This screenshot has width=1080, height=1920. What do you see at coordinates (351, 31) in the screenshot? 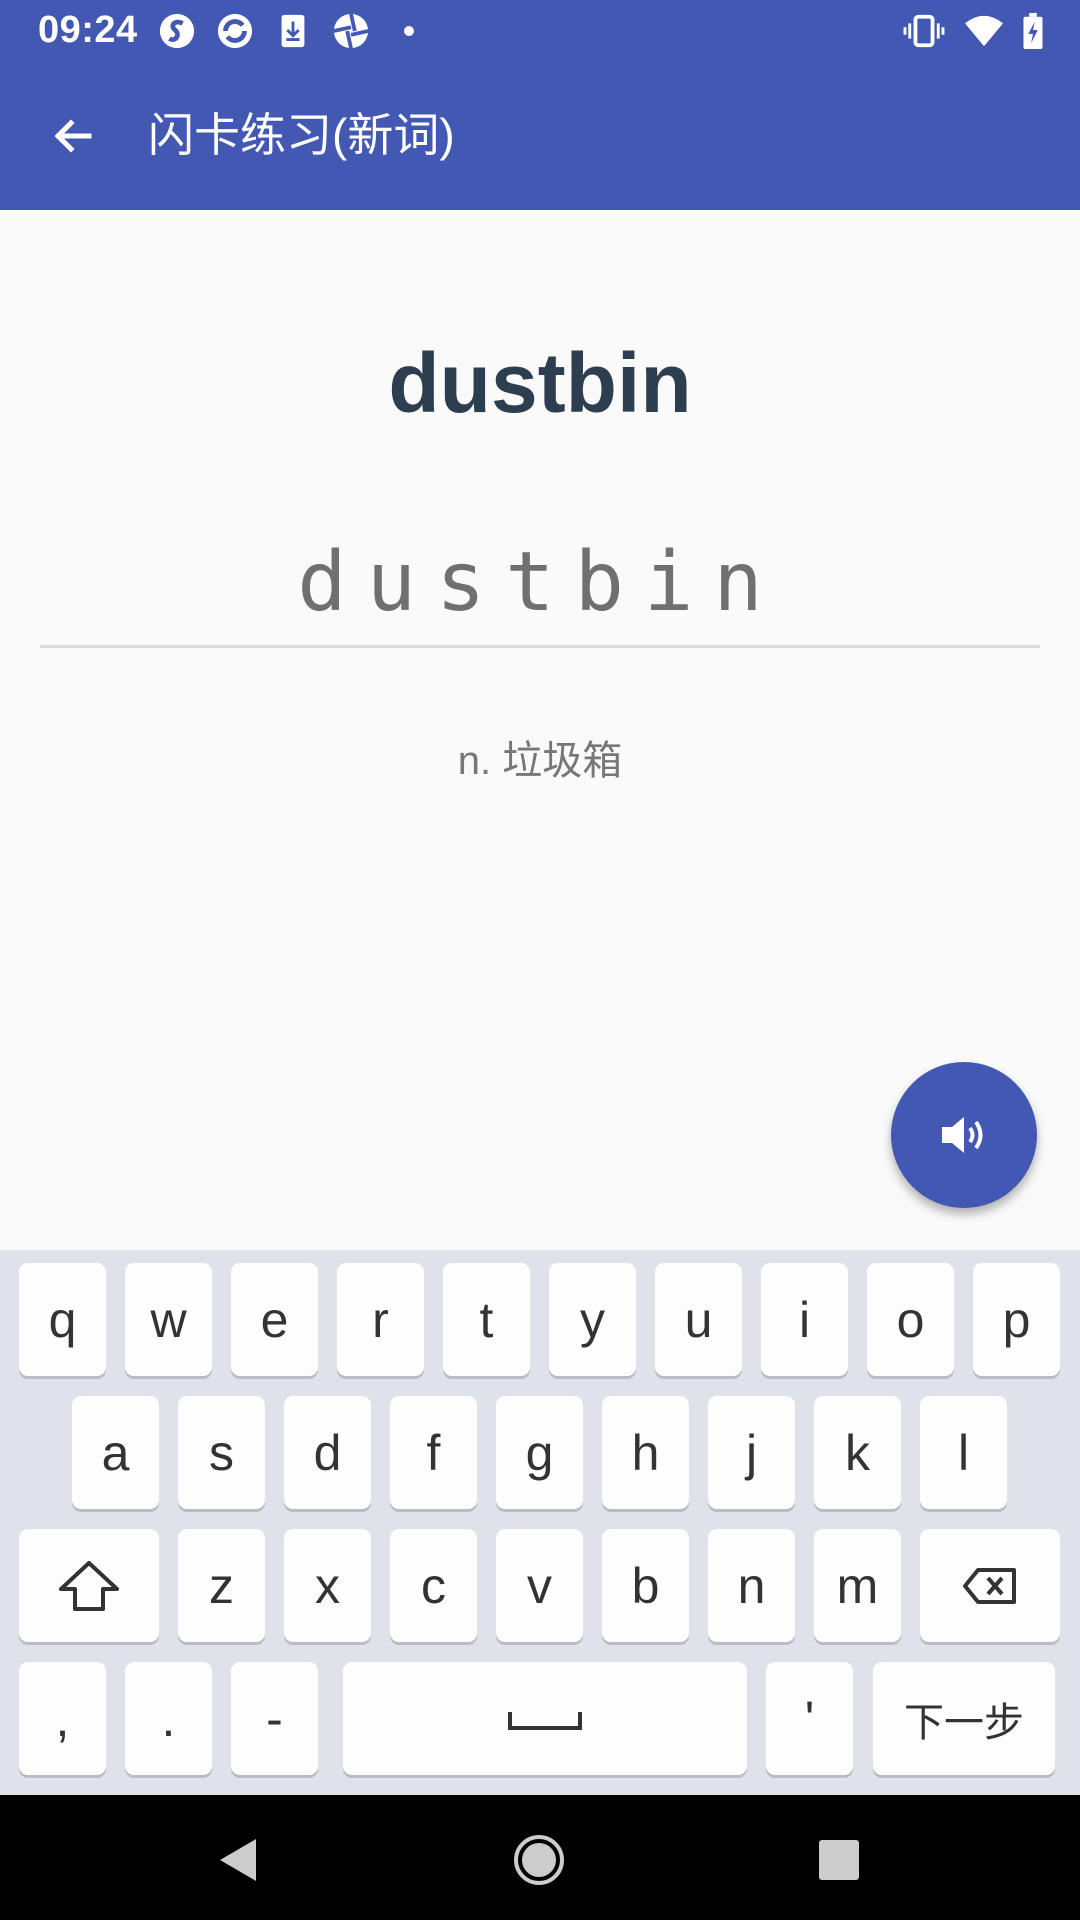
I see `aperture-icon` at bounding box center [351, 31].